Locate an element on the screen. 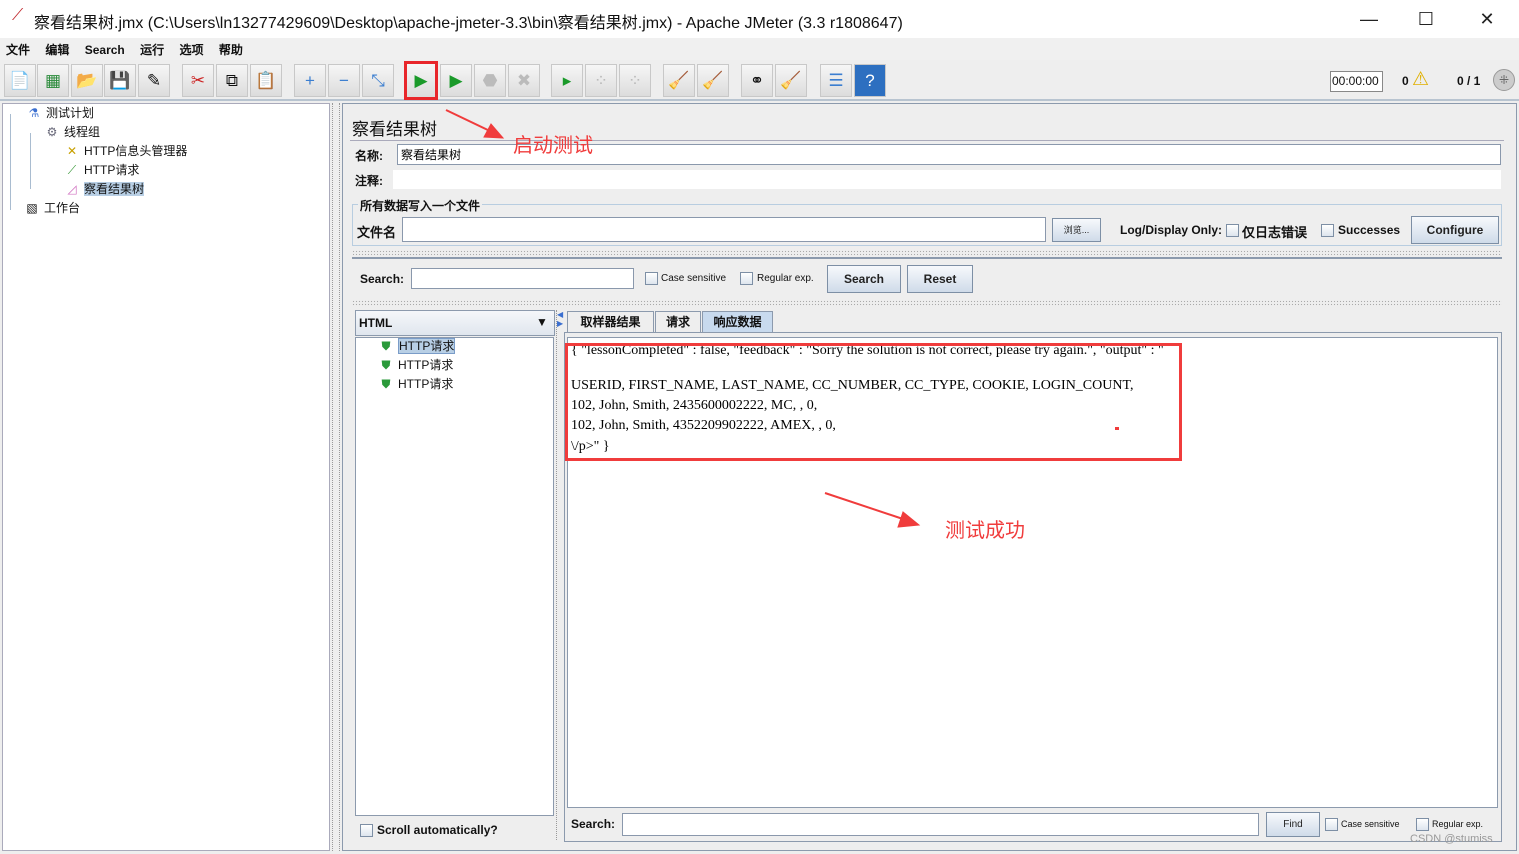 The width and height of the screenshot is (1519, 854). arrow-start is located at coordinates (475, 124).